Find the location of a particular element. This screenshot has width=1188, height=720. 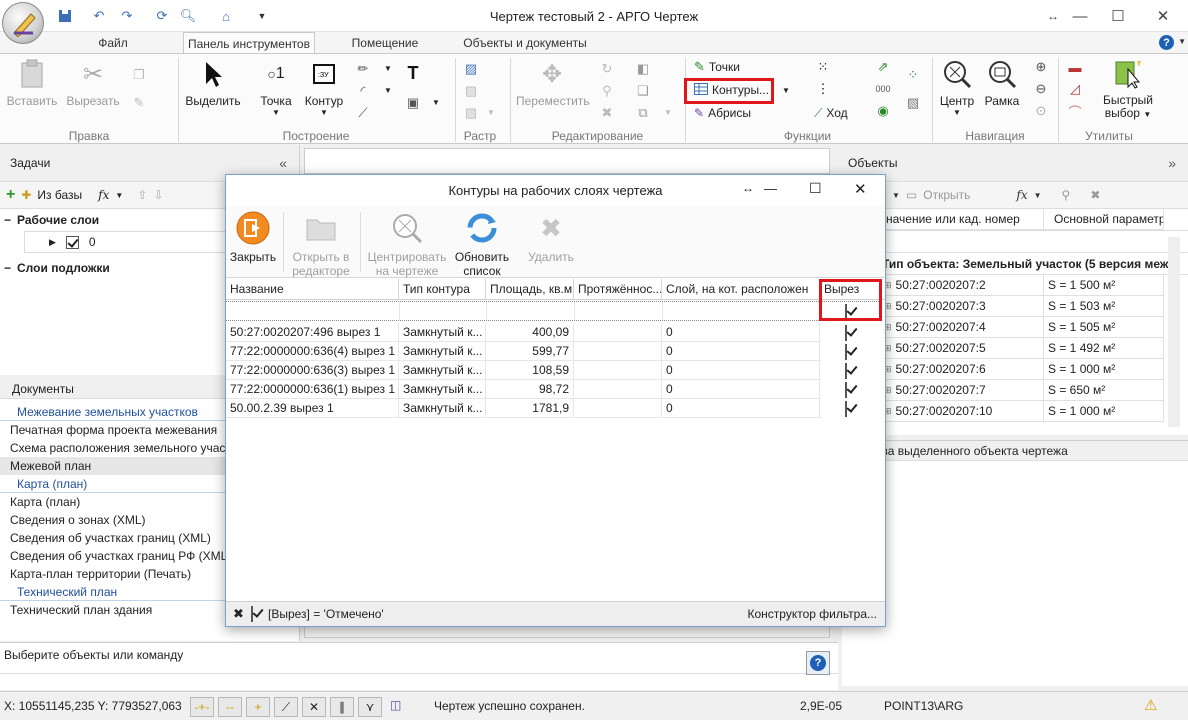

snap-perp-icon: ⋎ is located at coordinates (370, 707).